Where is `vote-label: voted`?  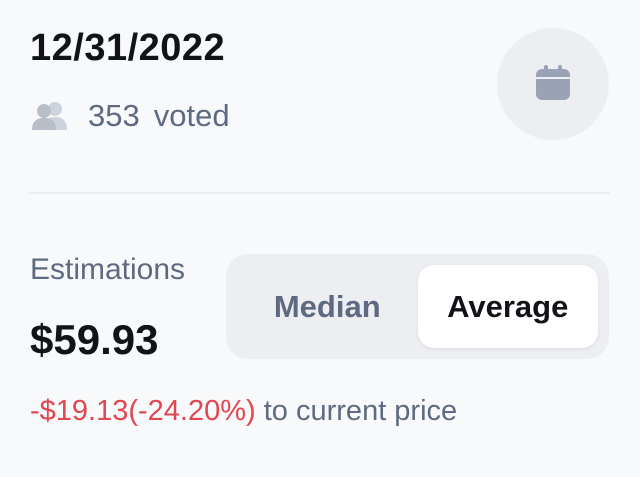
vote-label: voted is located at coordinates (191, 115).